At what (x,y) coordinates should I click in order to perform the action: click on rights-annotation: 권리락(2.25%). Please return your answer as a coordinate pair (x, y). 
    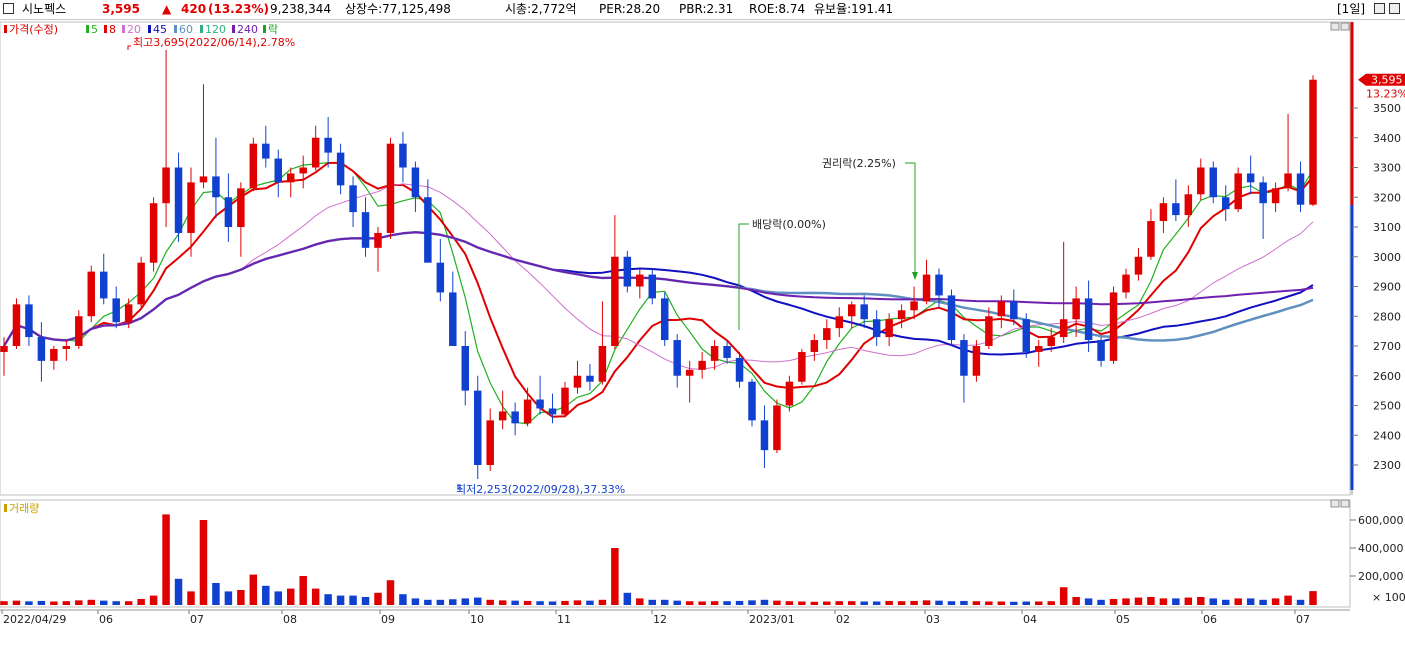
    Looking at the image, I should click on (859, 163).